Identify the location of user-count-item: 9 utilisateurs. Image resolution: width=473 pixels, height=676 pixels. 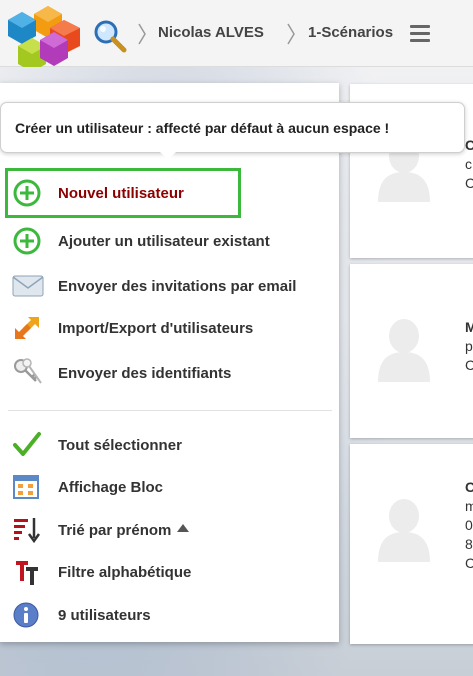
(81, 615).